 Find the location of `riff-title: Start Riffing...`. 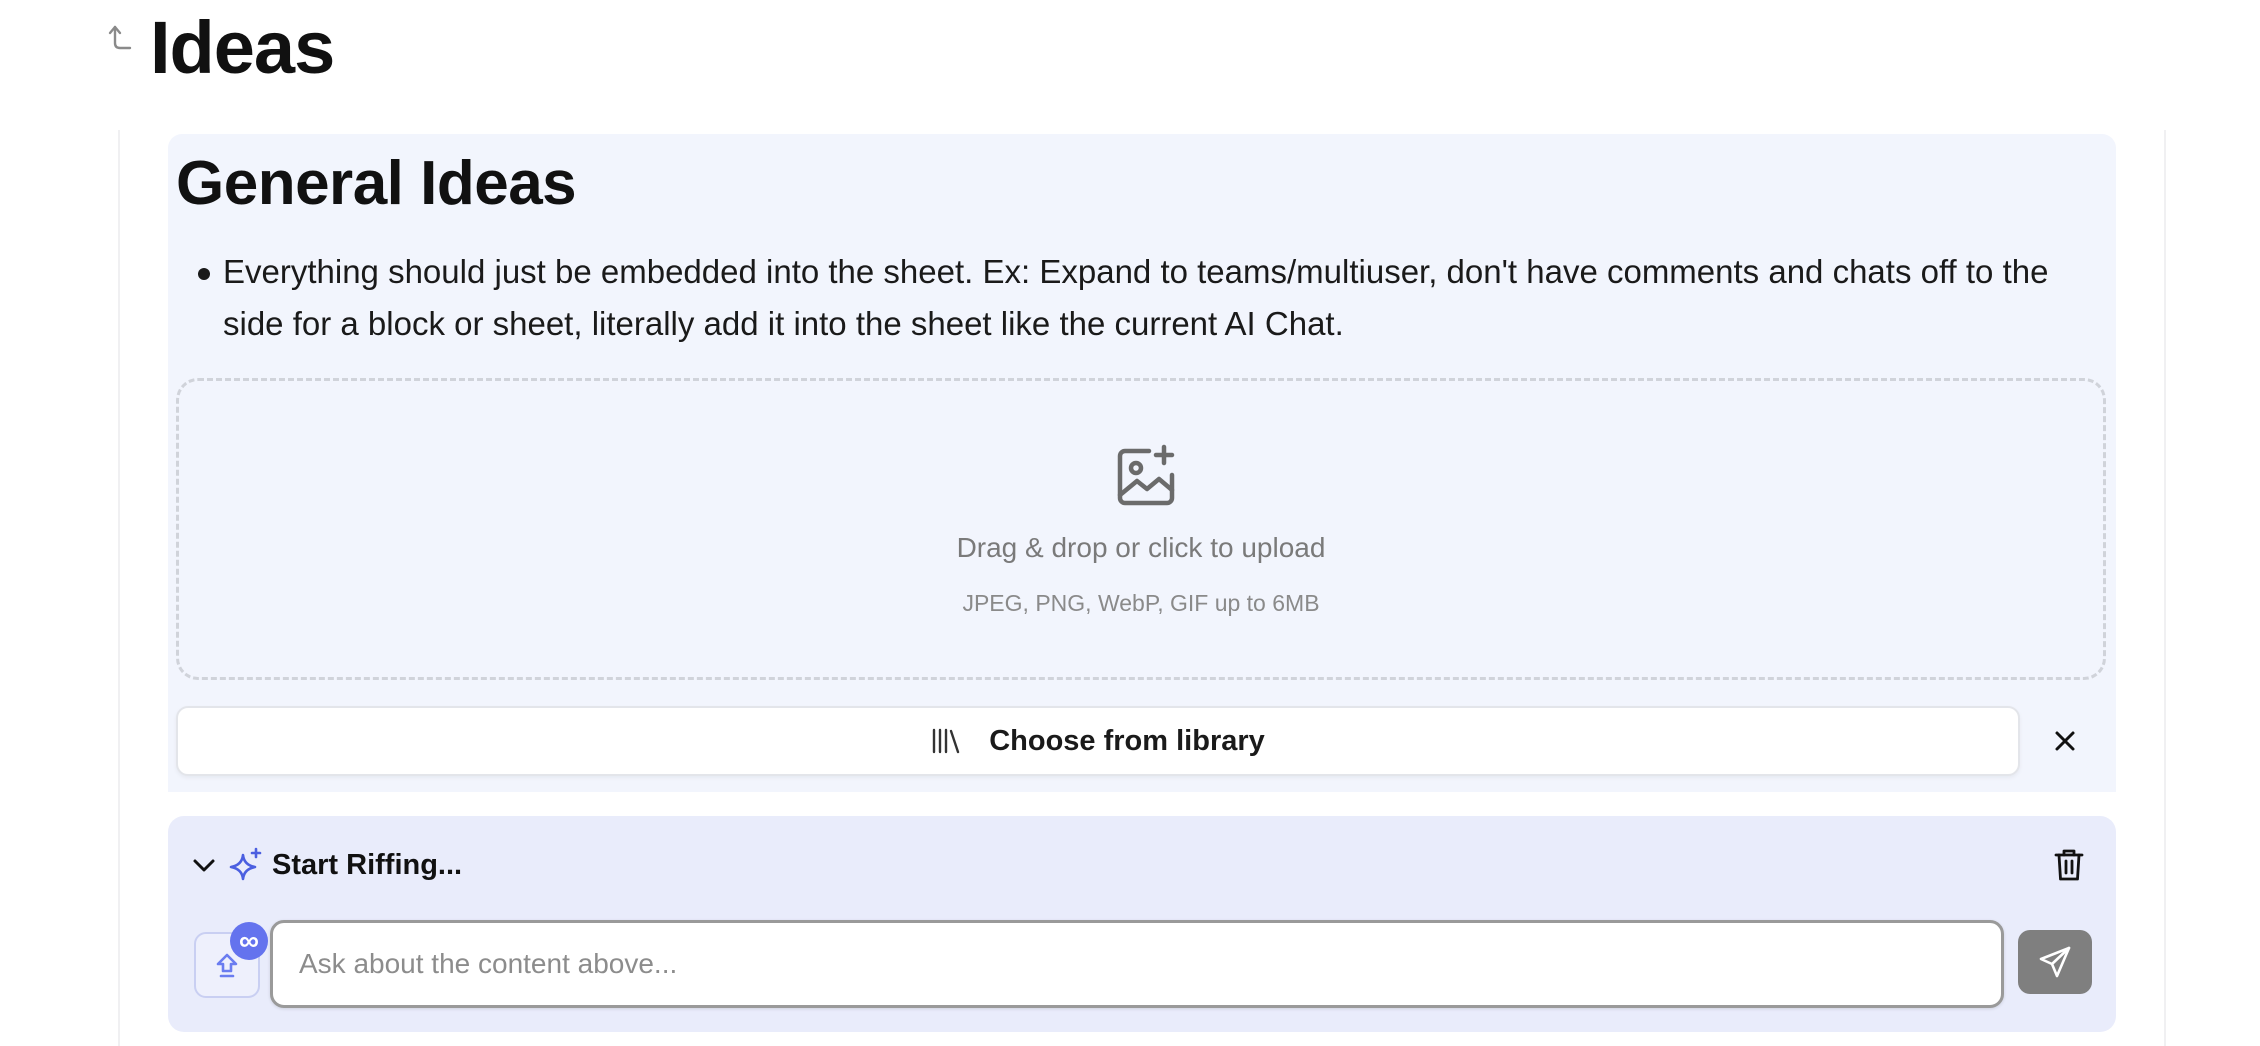

riff-title: Start Riffing... is located at coordinates (367, 864).